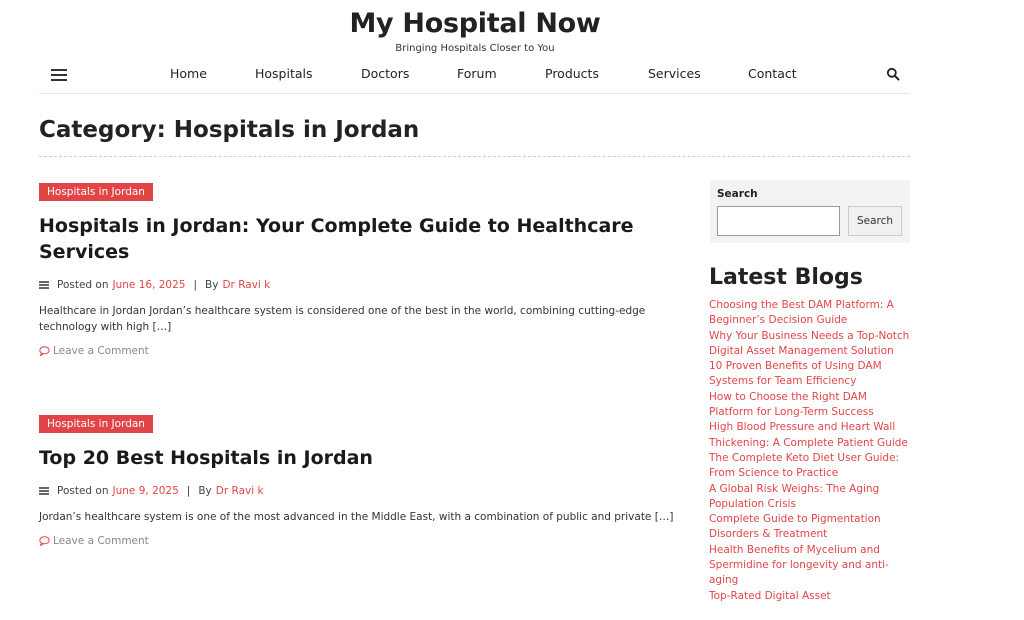 The width and height of the screenshot is (1024, 620). Describe the element at coordinates (284, 73) in the screenshot. I see `nav-hospitals: Hospitals` at that location.